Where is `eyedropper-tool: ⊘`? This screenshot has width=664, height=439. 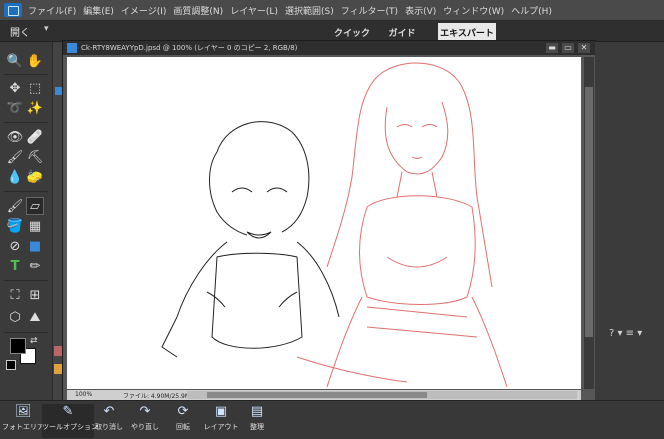 eyedropper-tool: ⊘ is located at coordinates (15, 246).